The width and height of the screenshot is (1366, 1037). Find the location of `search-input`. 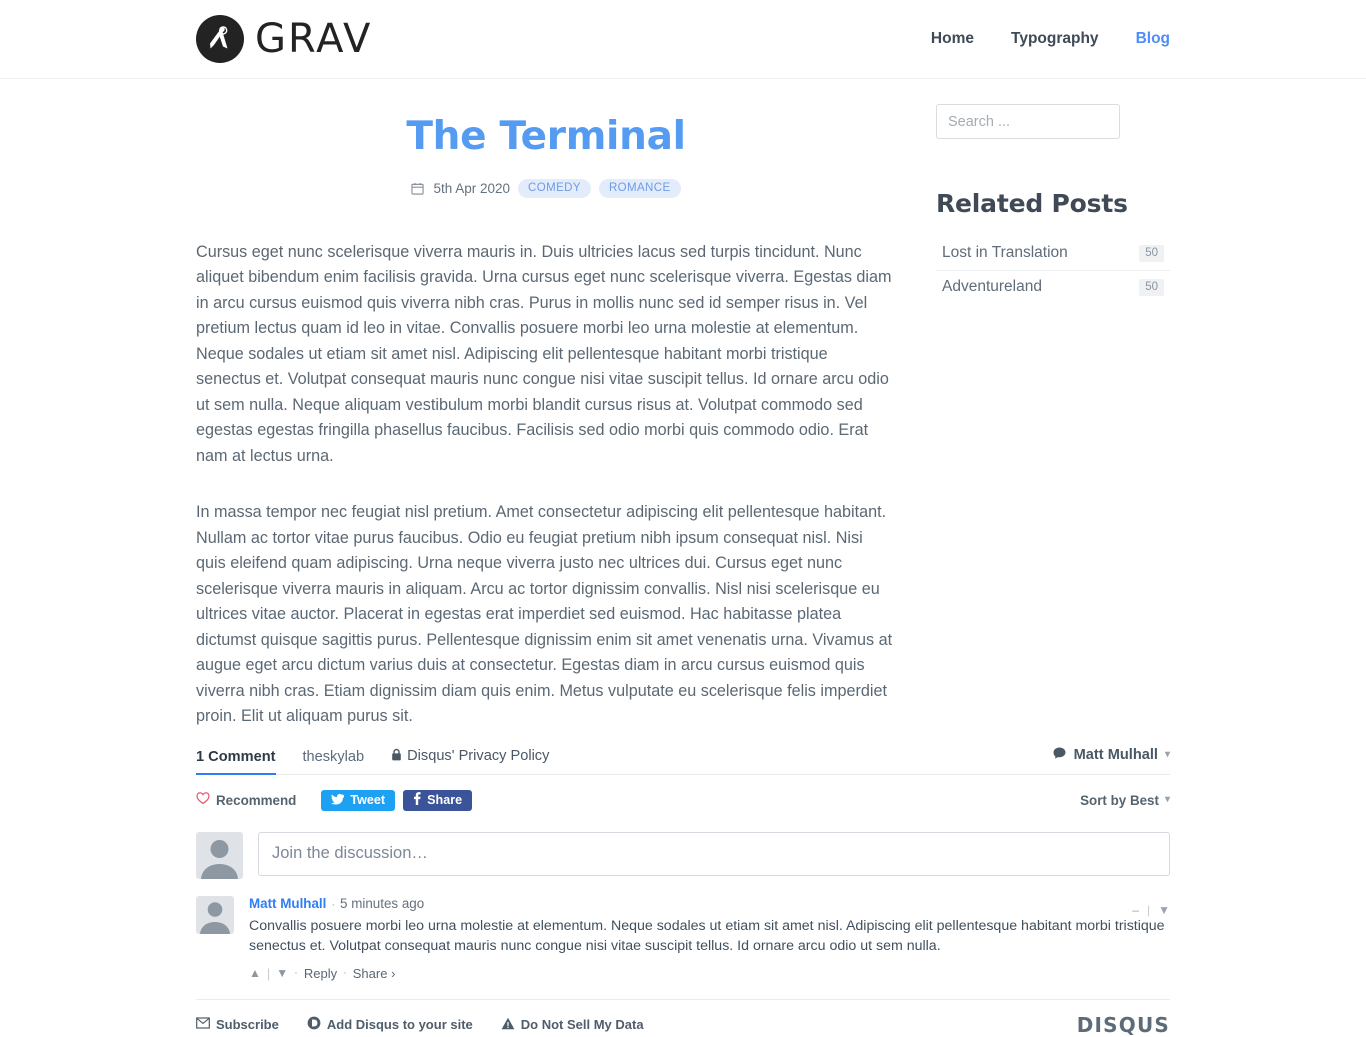

search-input is located at coordinates (1028, 121).